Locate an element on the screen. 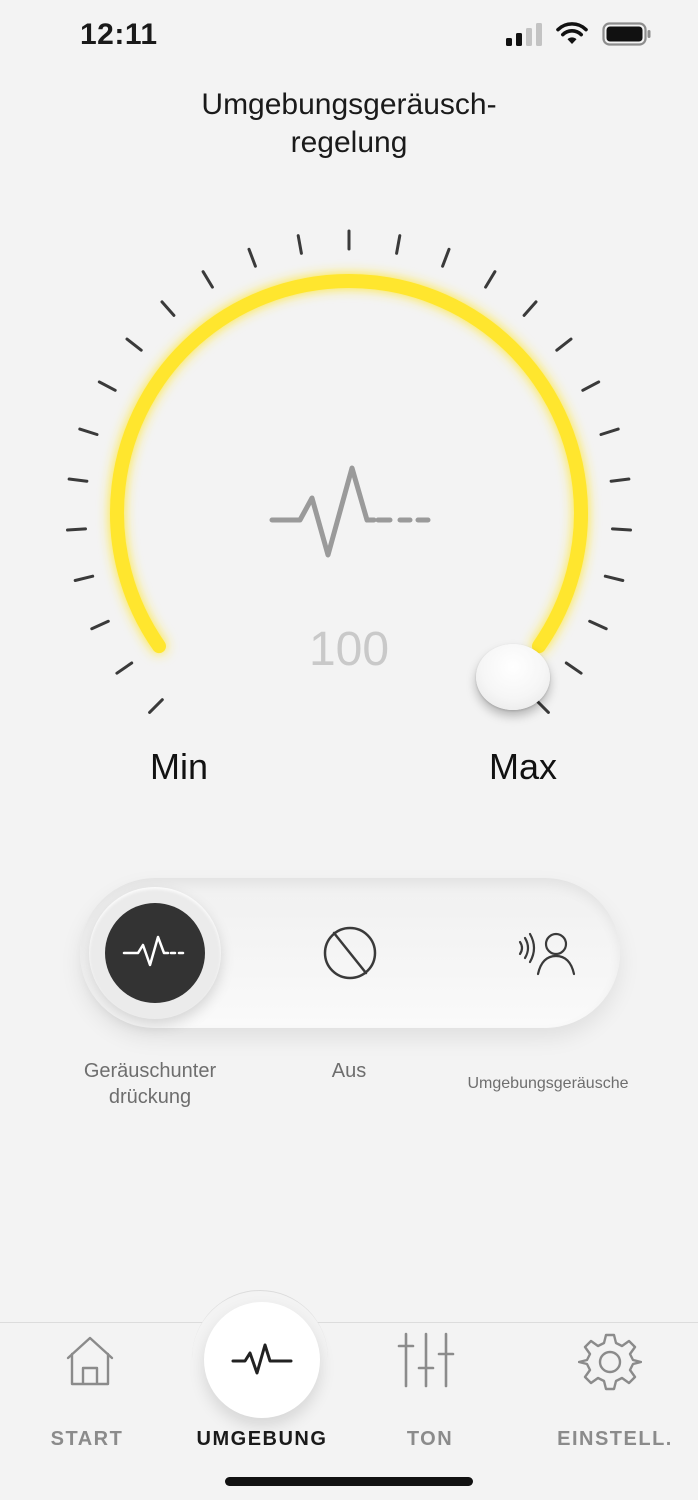  wifi-icon is located at coordinates (572, 33).